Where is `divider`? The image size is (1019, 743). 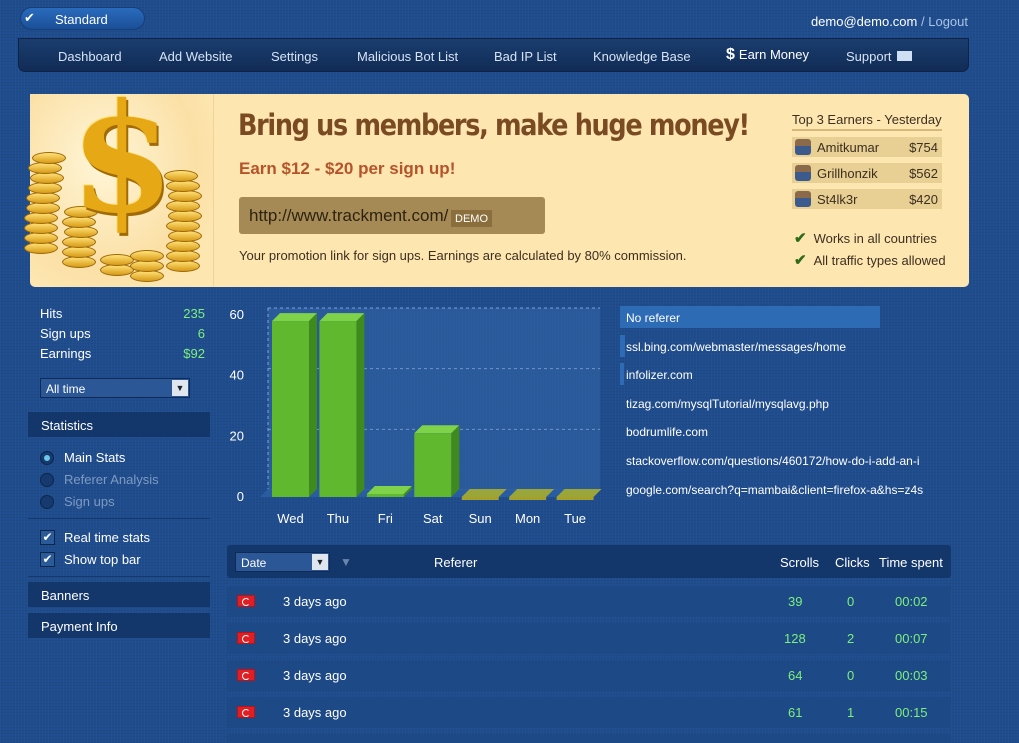
divider is located at coordinates (119, 576).